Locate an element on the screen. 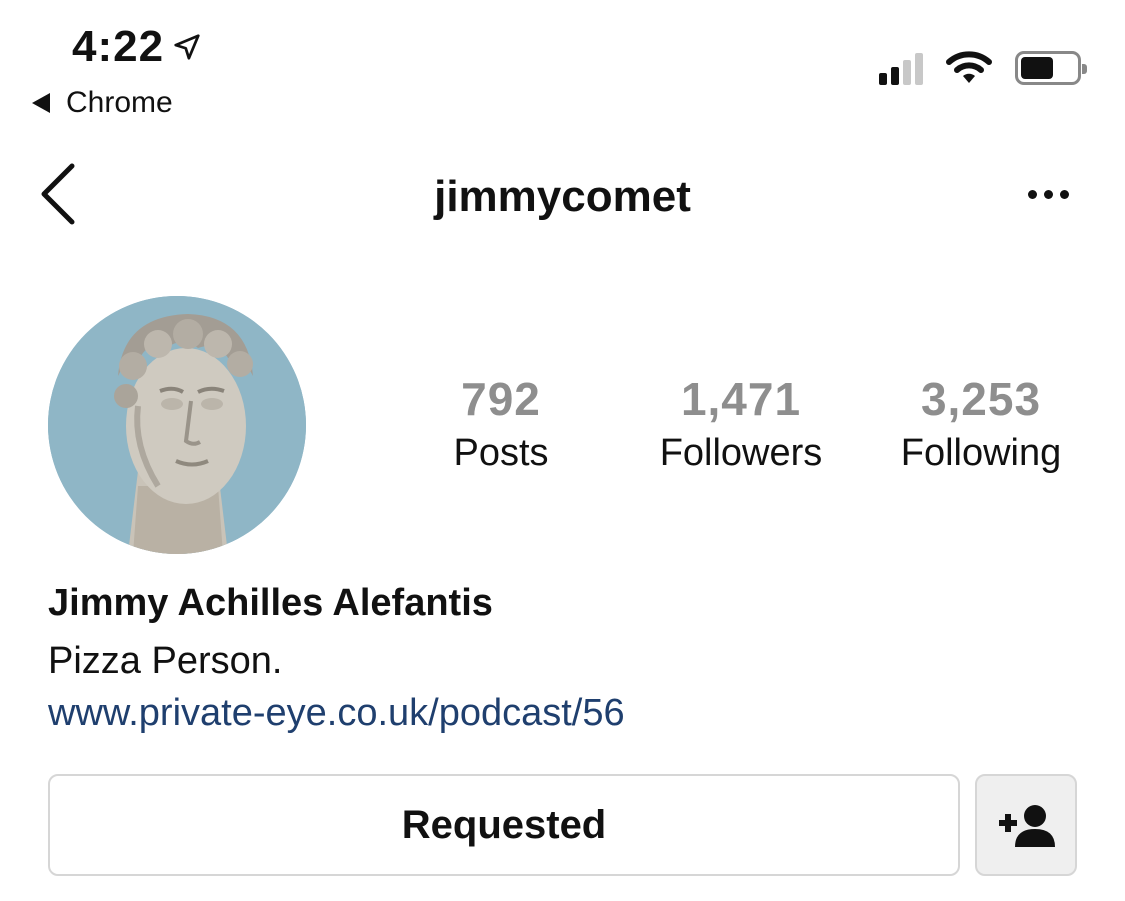  more-options-icon is located at coordinates (1048, 194).